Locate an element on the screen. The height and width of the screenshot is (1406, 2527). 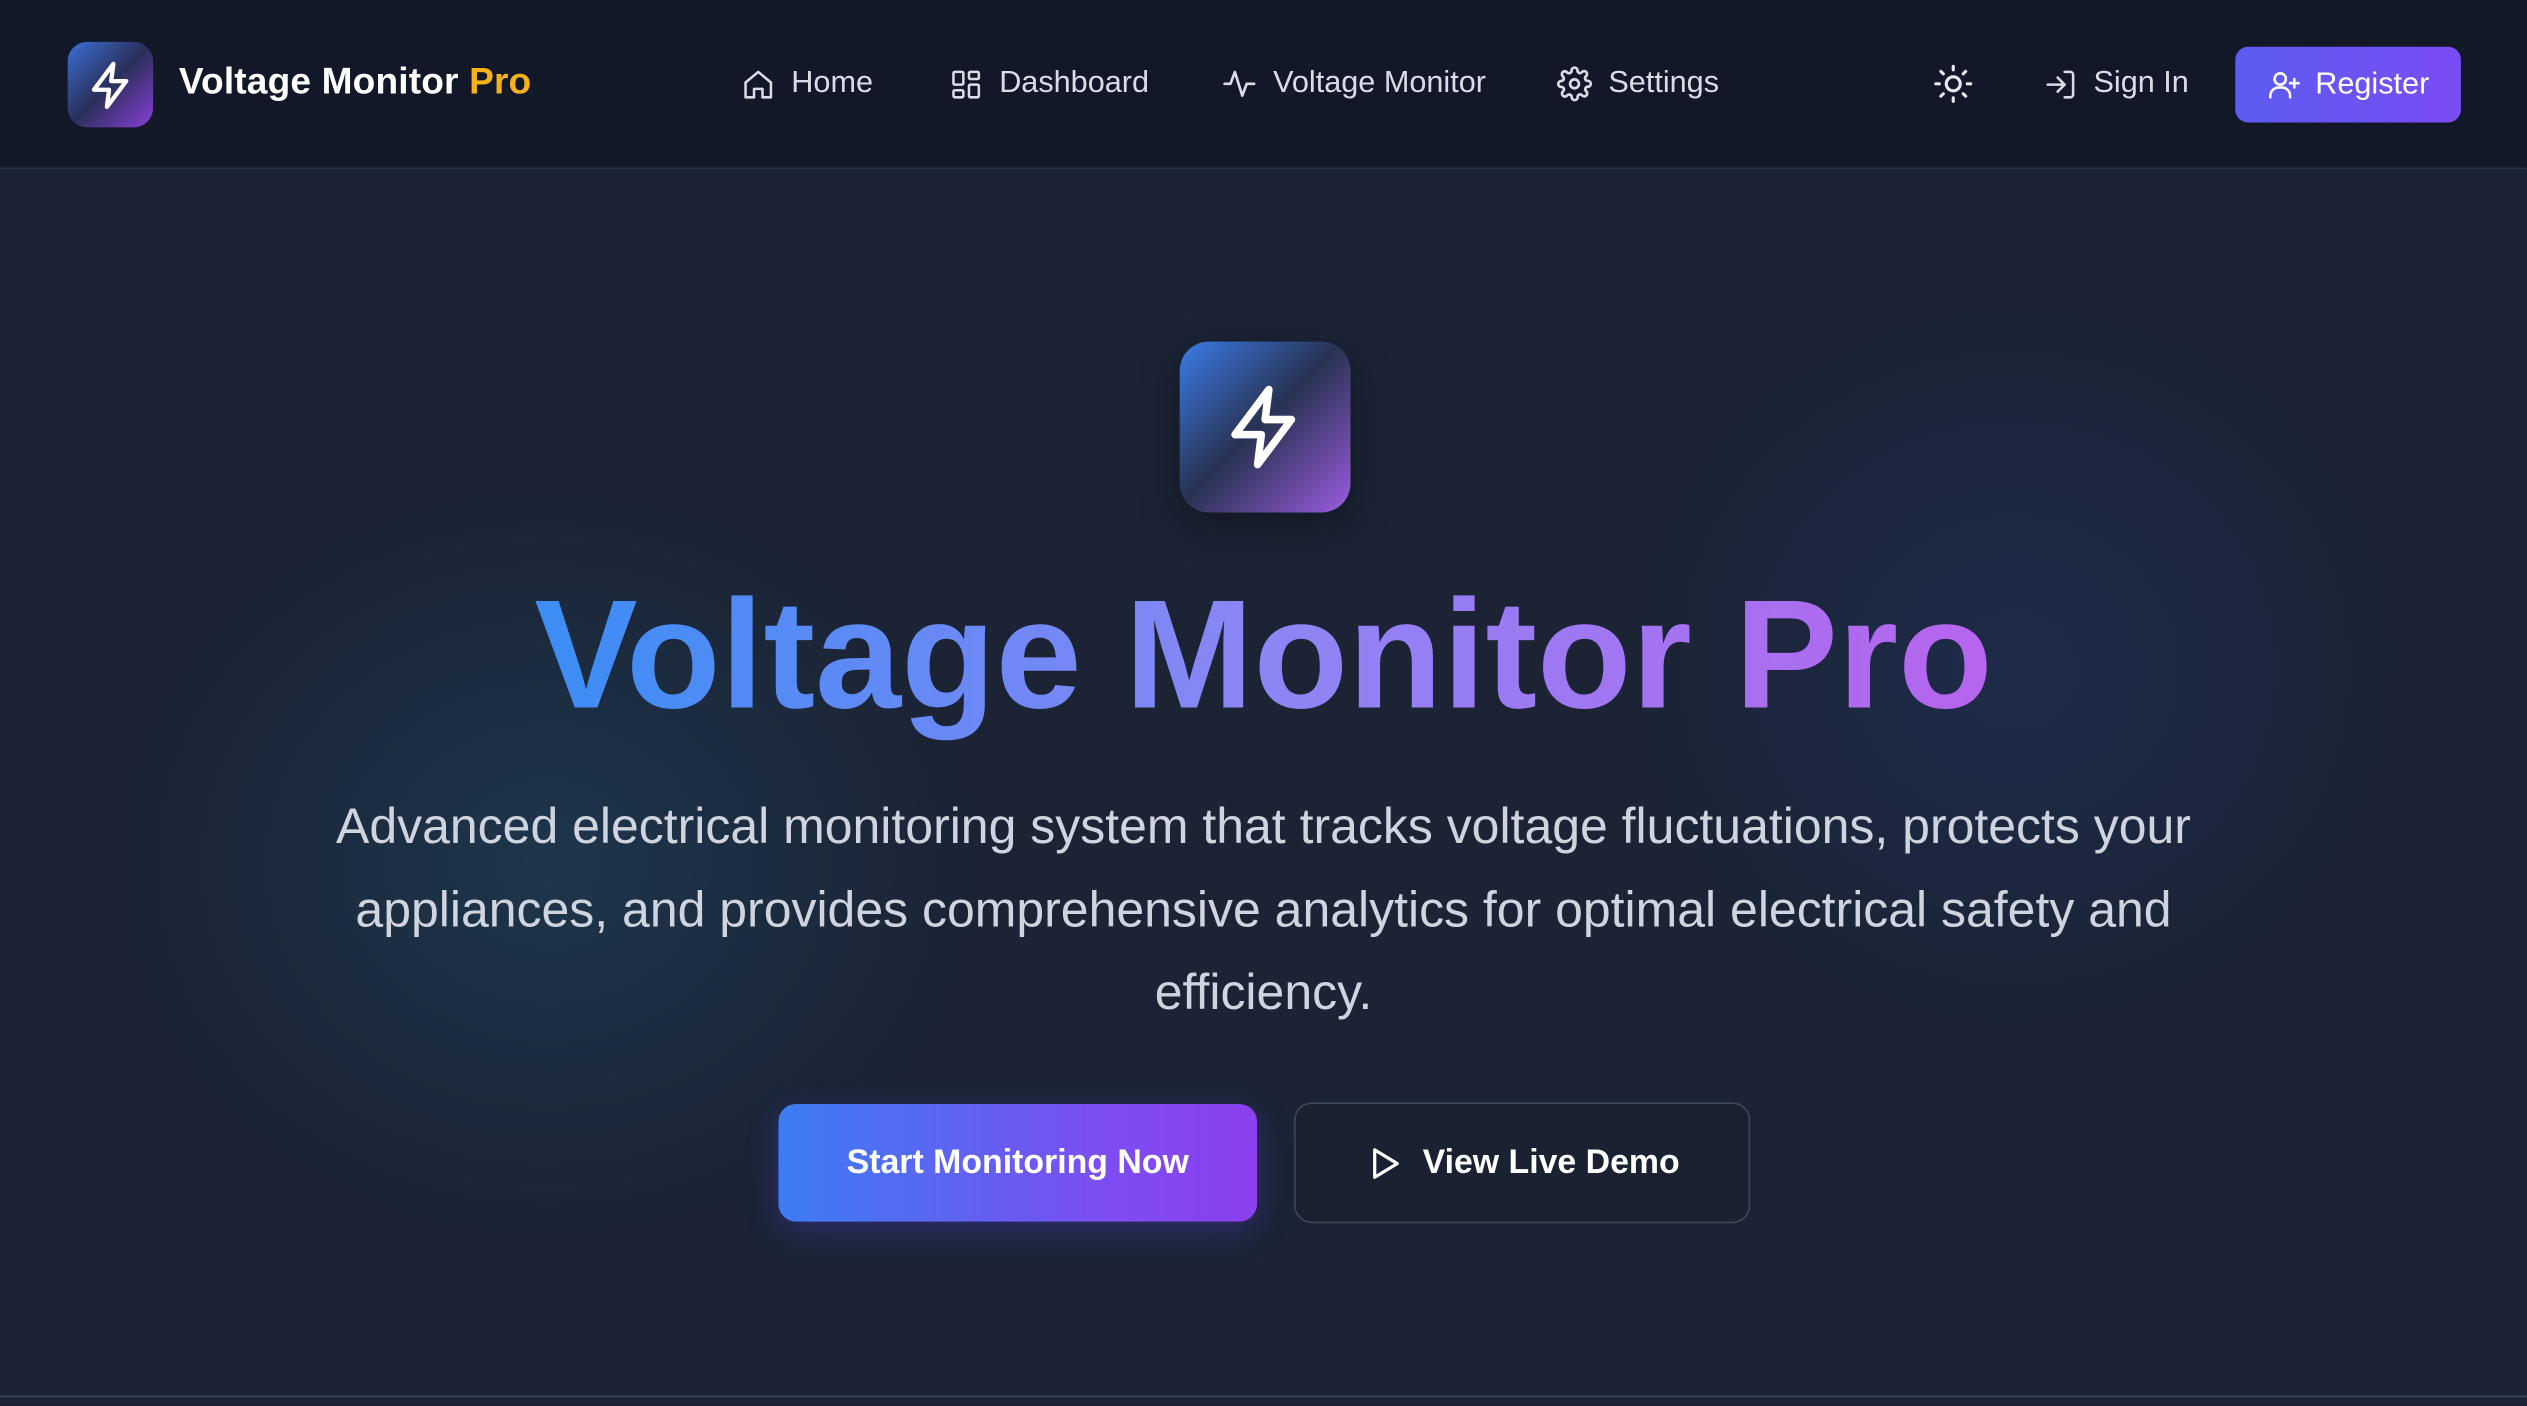
register-button: Register is located at coordinates (2348, 84).